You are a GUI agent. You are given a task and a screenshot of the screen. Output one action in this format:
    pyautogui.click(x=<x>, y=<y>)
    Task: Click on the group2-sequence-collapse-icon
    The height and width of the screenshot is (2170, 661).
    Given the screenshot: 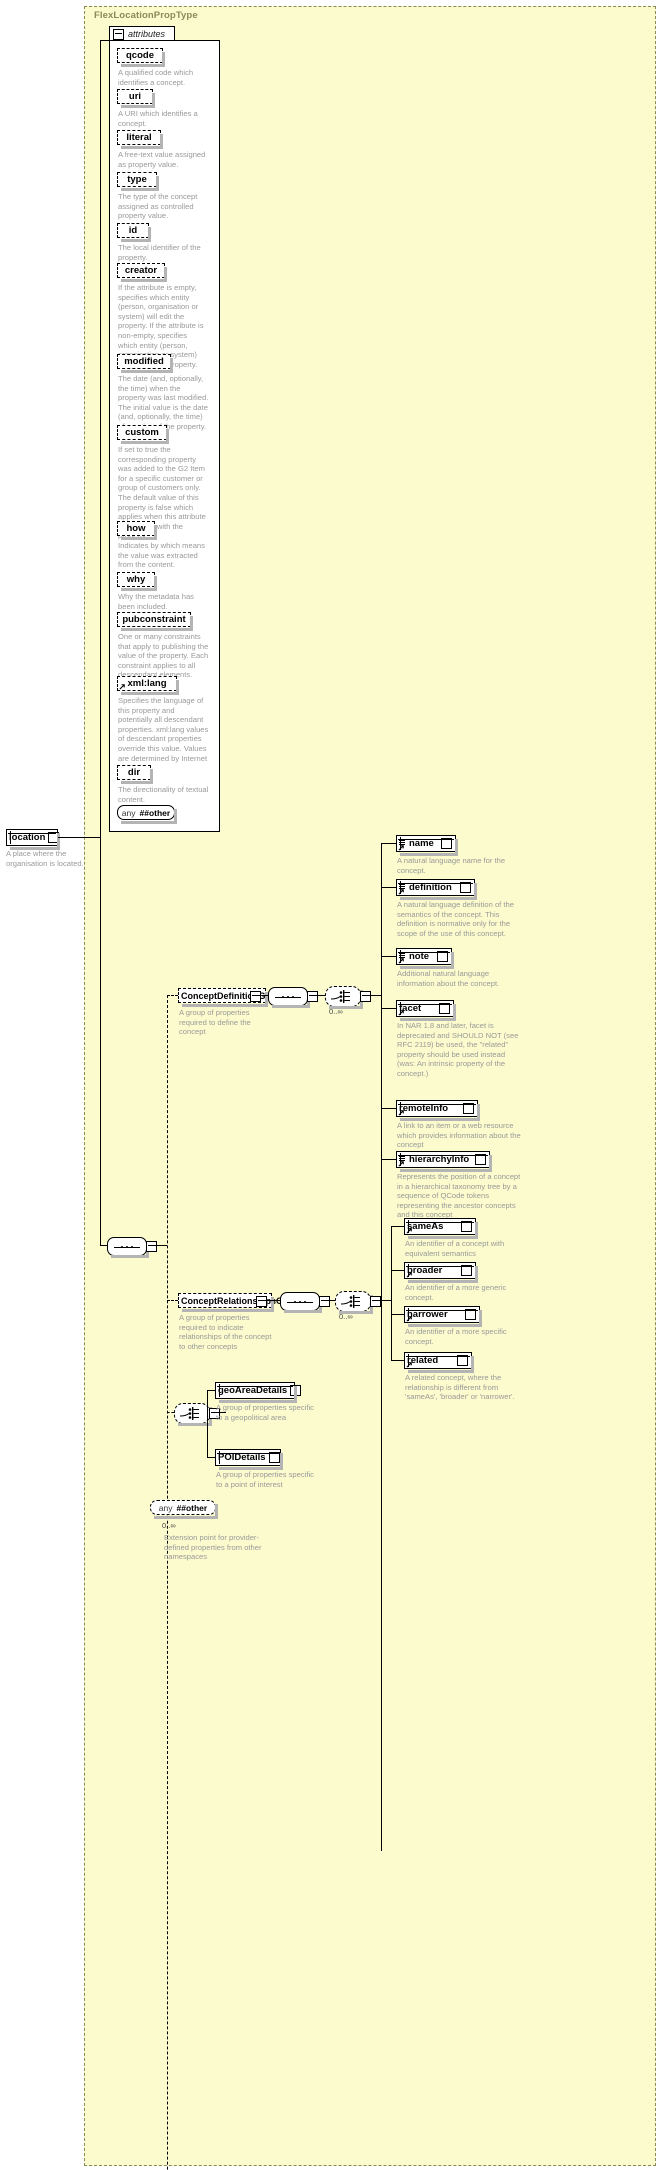 What is the action you would take?
    pyautogui.click(x=324, y=1301)
    